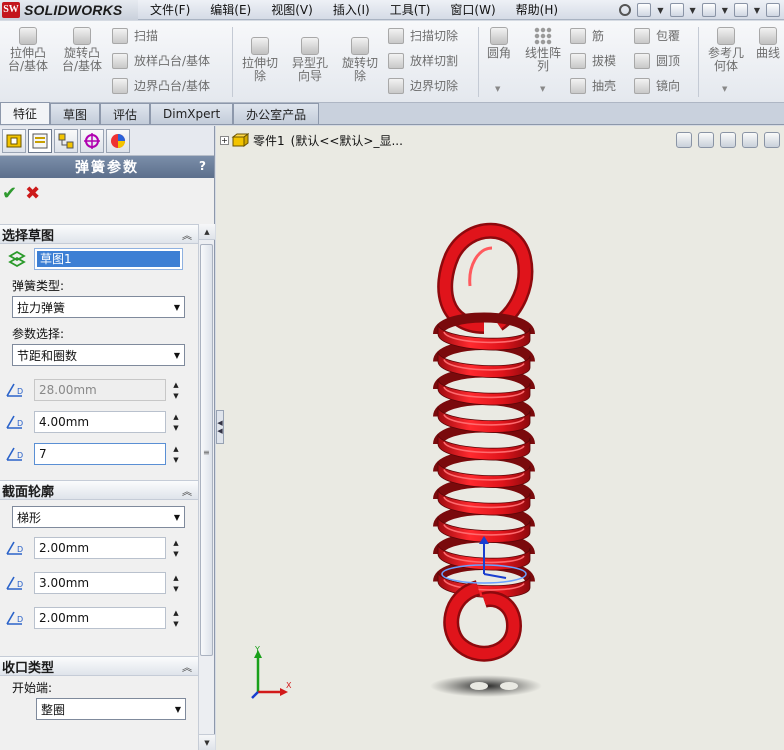 The width and height of the screenshot is (784, 750). Describe the element at coordinates (587, 35) in the screenshot. I see `rib-button: 筋` at that location.